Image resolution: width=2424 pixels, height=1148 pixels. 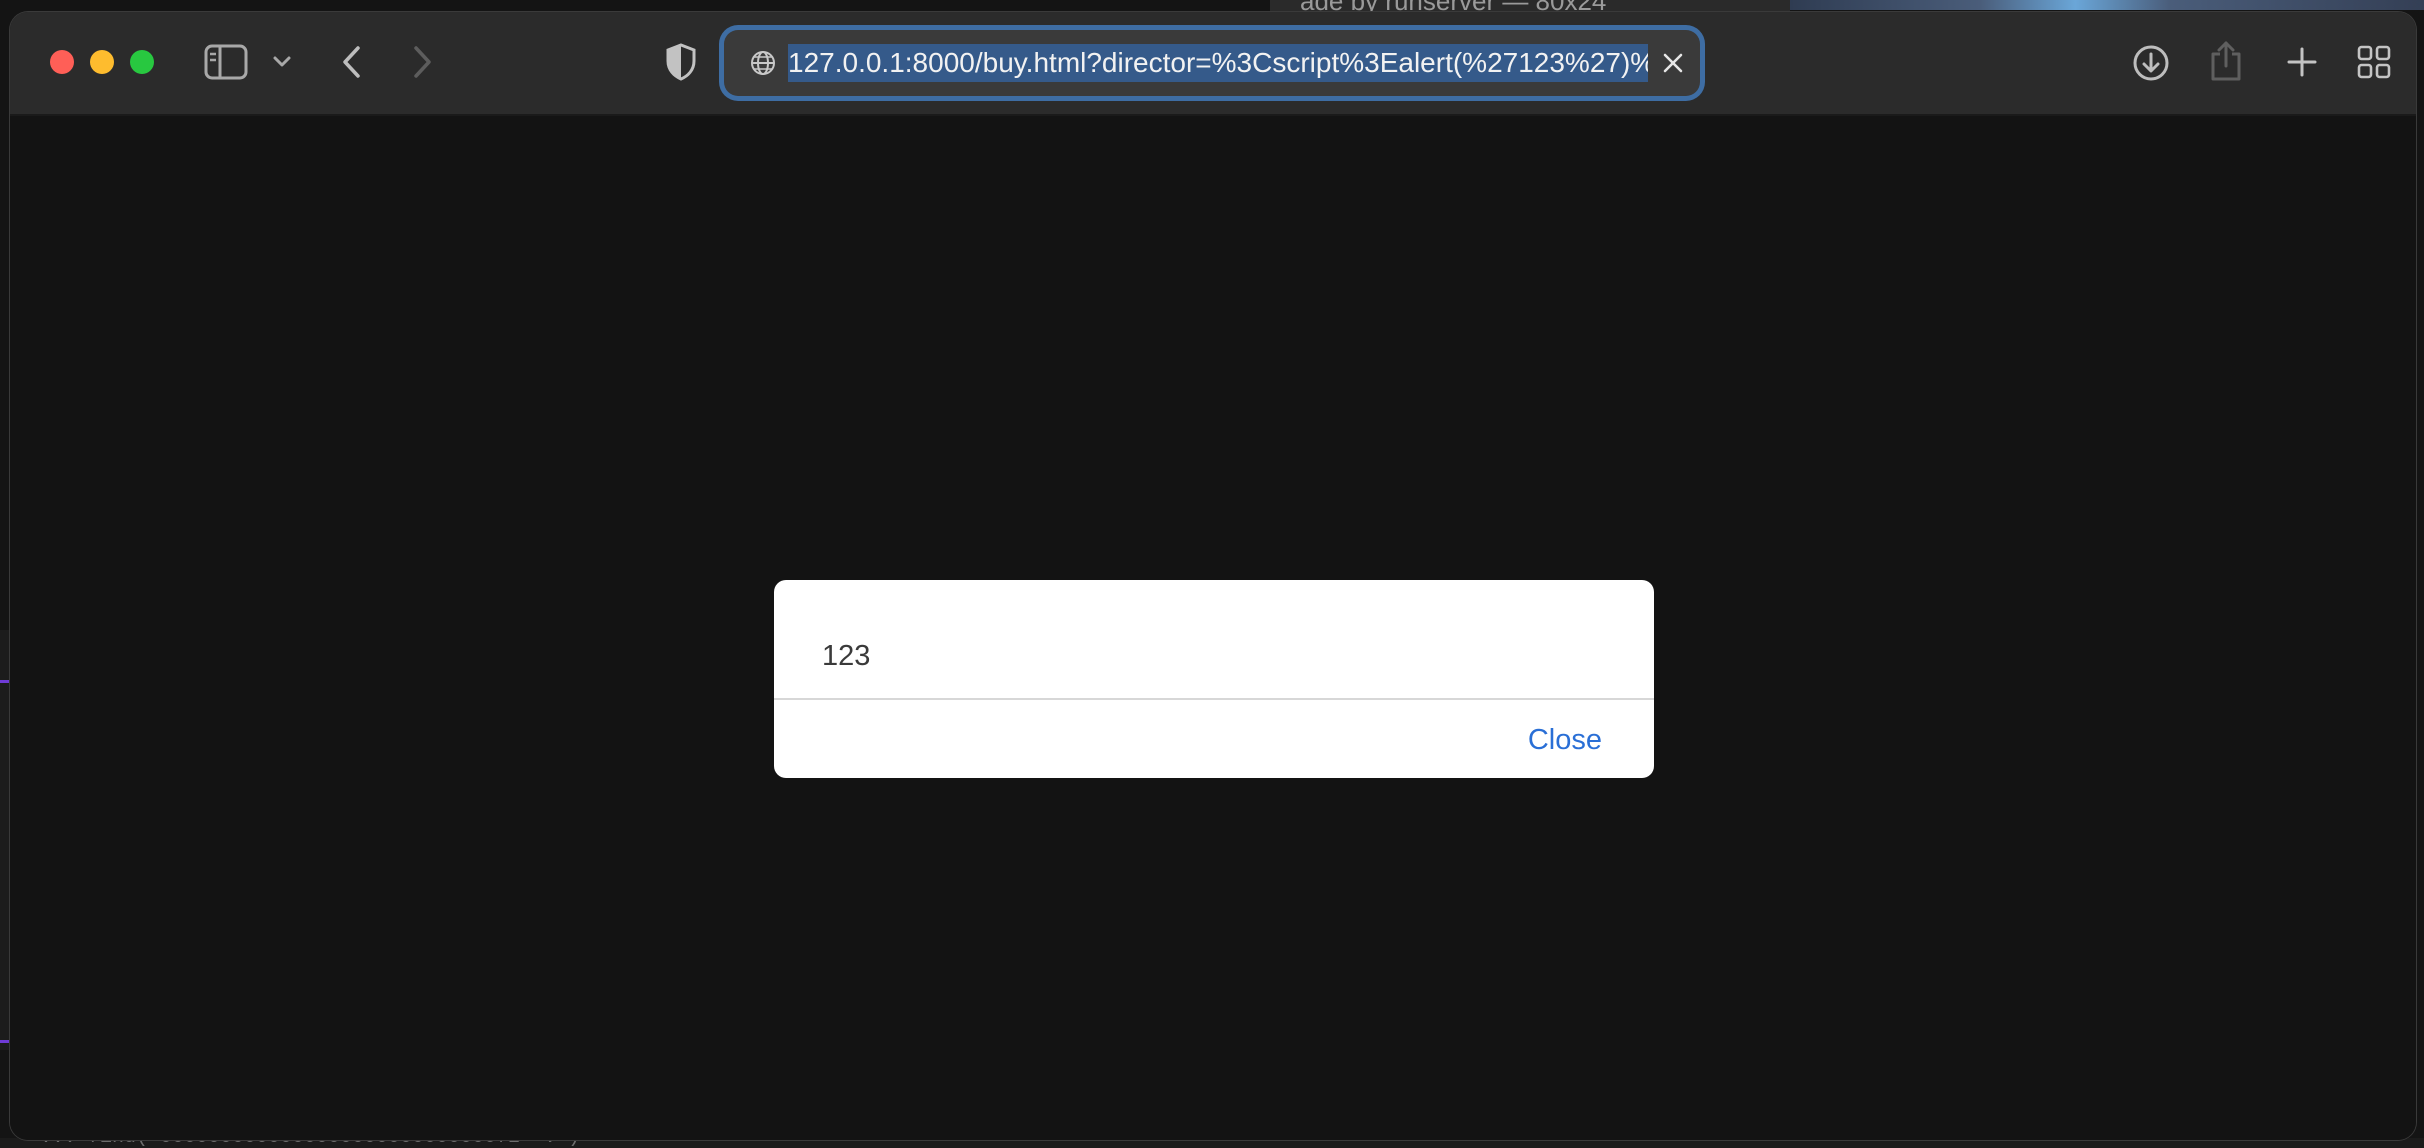 I want to click on window-zoom-button, so click(x=142, y=62).